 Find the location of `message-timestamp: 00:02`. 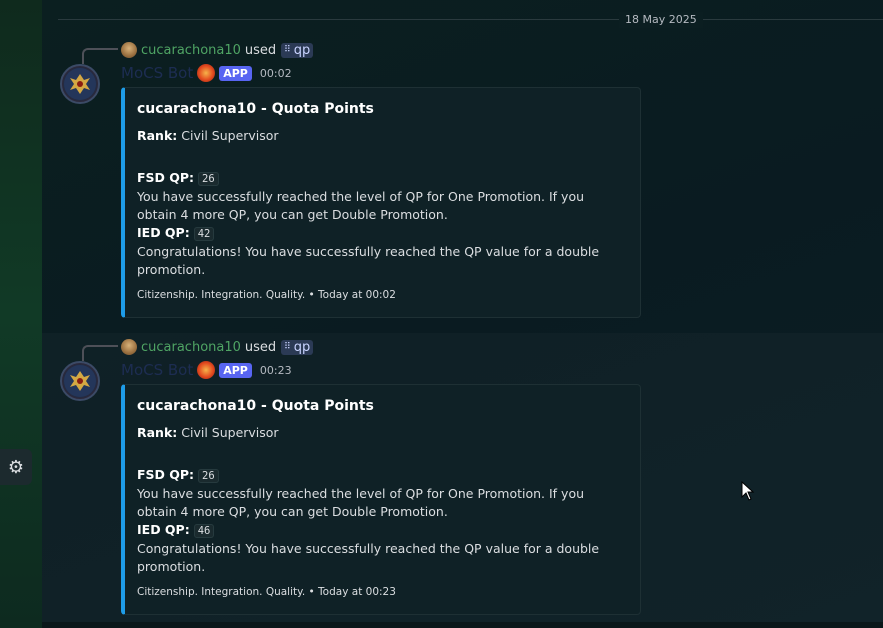

message-timestamp: 00:02 is located at coordinates (276, 73).